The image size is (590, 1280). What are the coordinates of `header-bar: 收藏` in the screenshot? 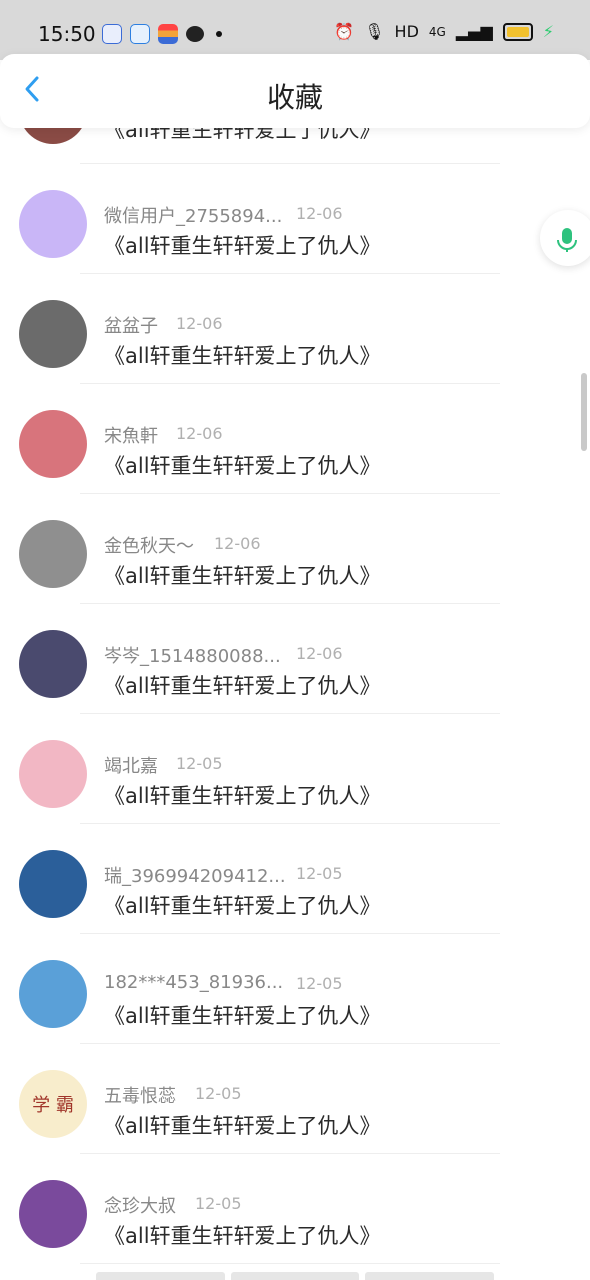 It's located at (295, 91).